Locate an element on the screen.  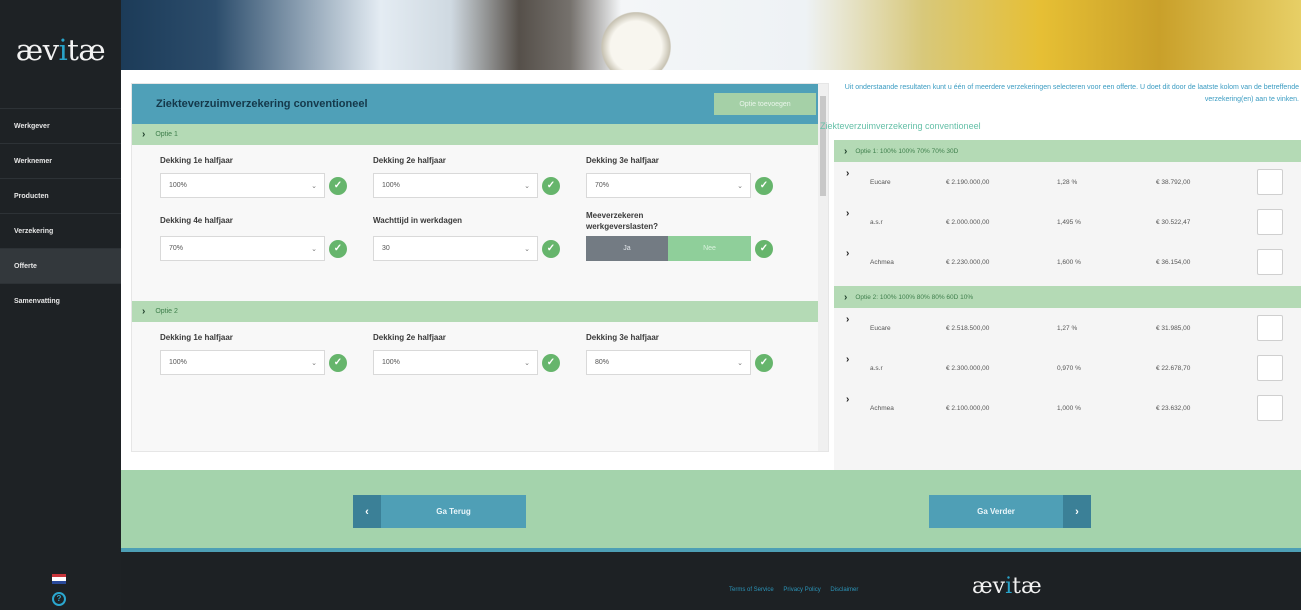
logo: æv i tæ is located at coordinates (60, 50).